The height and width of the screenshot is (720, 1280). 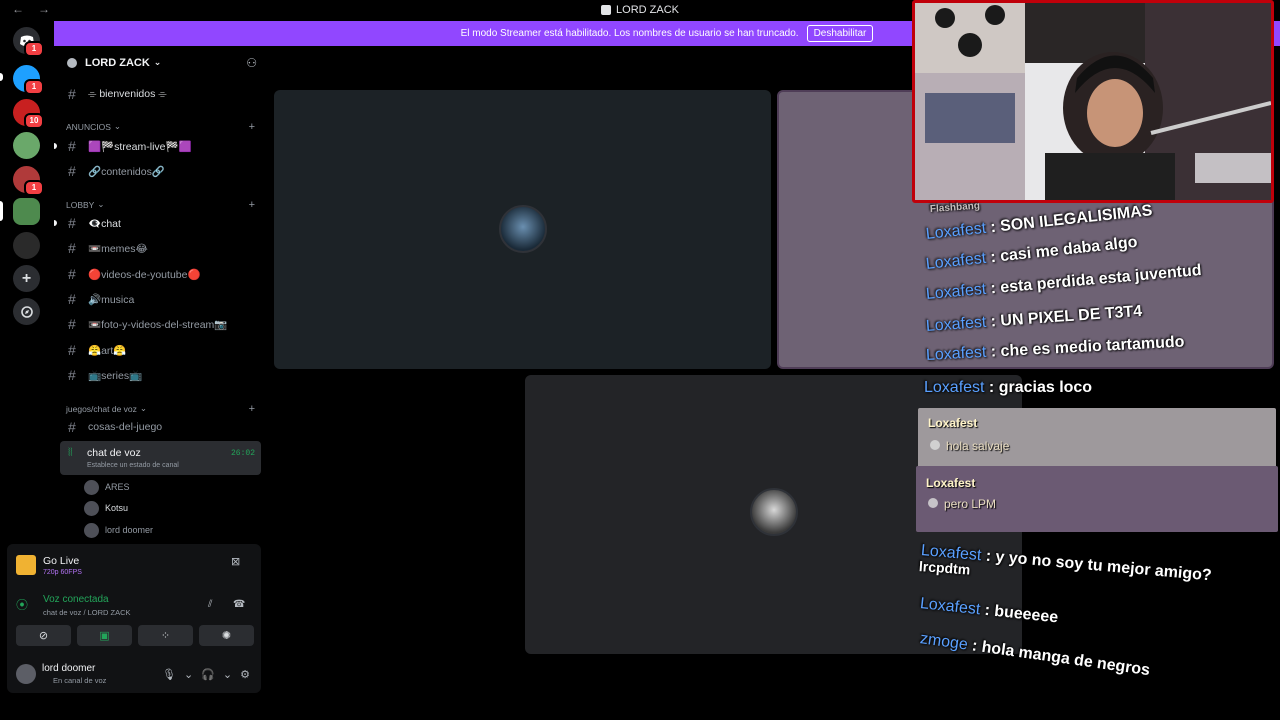 What do you see at coordinates (160, 171) in the screenshot?
I see `channel-contenidos: # 🔗contenidos🔗` at bounding box center [160, 171].